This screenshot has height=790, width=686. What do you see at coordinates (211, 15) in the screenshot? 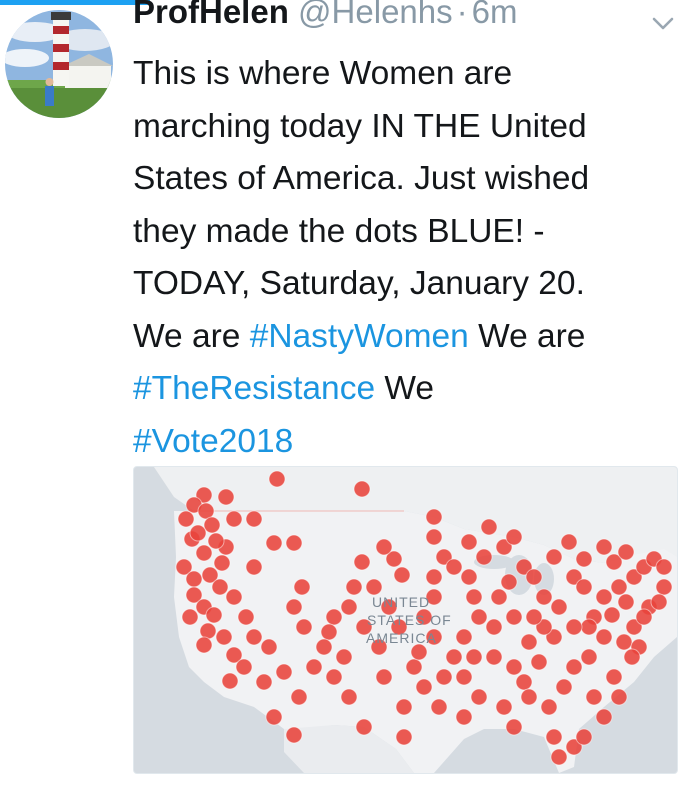
I see `display-name: ProfHelen` at bounding box center [211, 15].